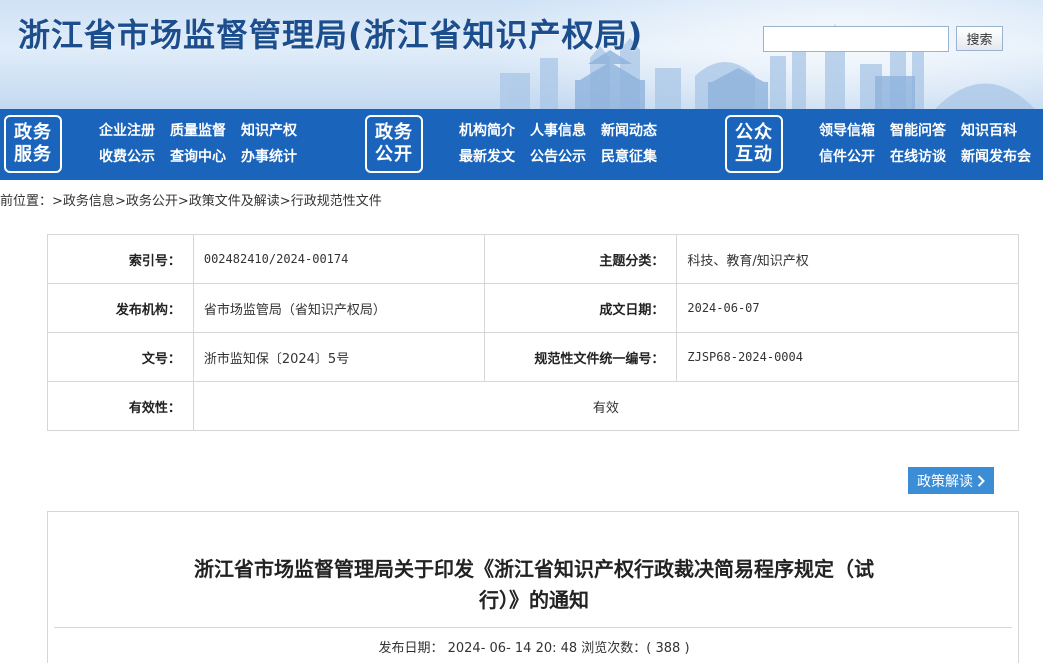 The image size is (1043, 663). I want to click on chevron-right-icon, so click(981, 480).